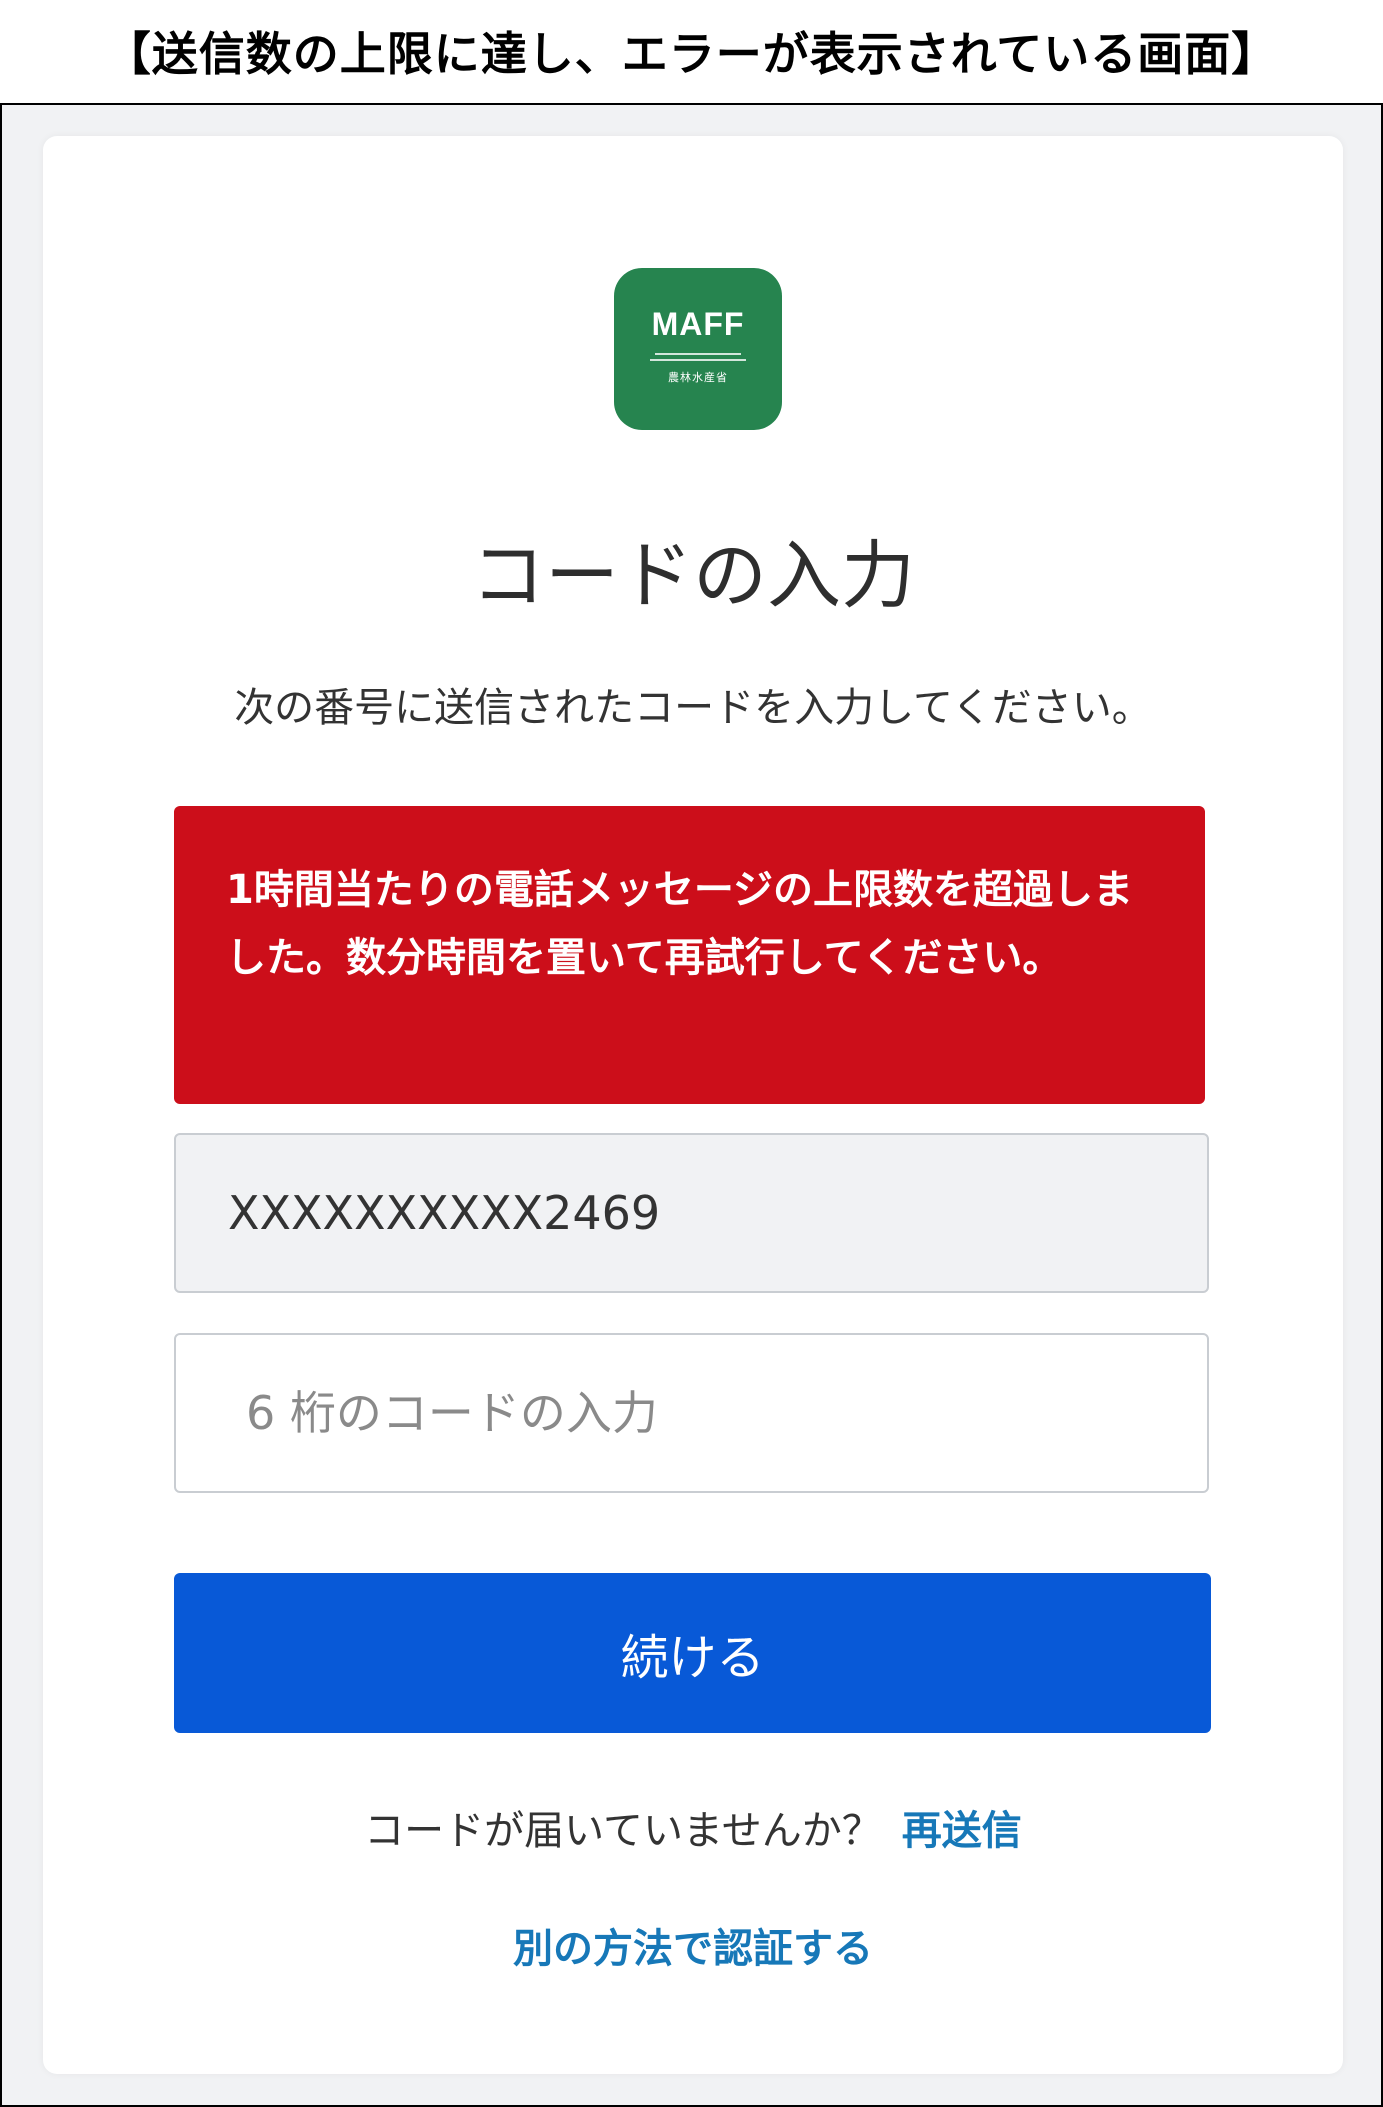  I want to click on resend-link: 再送信, so click(962, 1831).